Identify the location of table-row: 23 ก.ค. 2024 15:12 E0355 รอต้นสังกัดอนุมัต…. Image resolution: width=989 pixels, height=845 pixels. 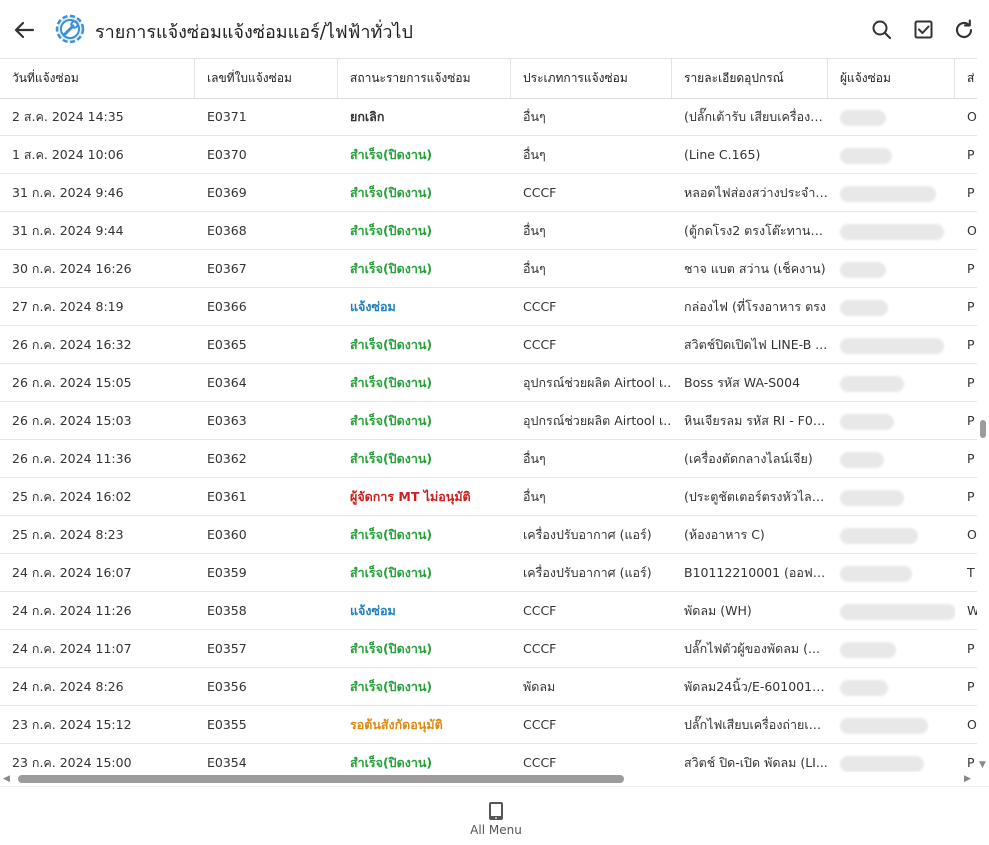
(488, 725).